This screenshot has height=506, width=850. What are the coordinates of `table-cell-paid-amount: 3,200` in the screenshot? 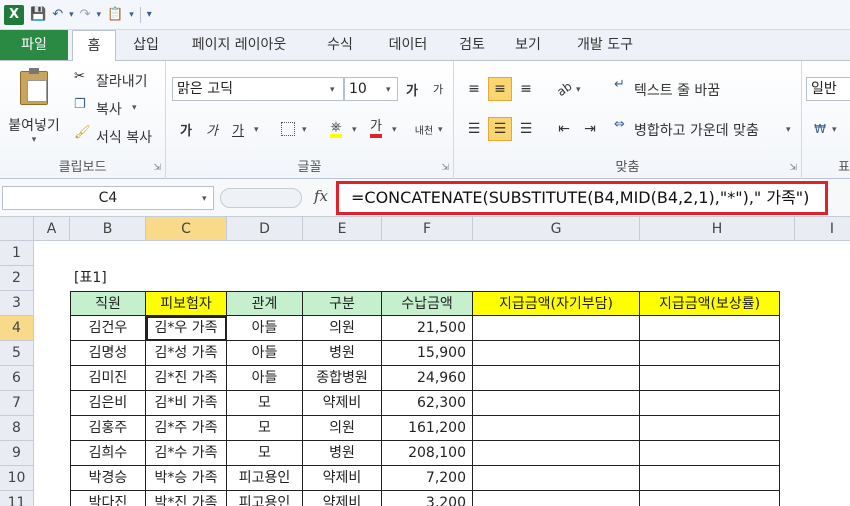 It's located at (427, 498).